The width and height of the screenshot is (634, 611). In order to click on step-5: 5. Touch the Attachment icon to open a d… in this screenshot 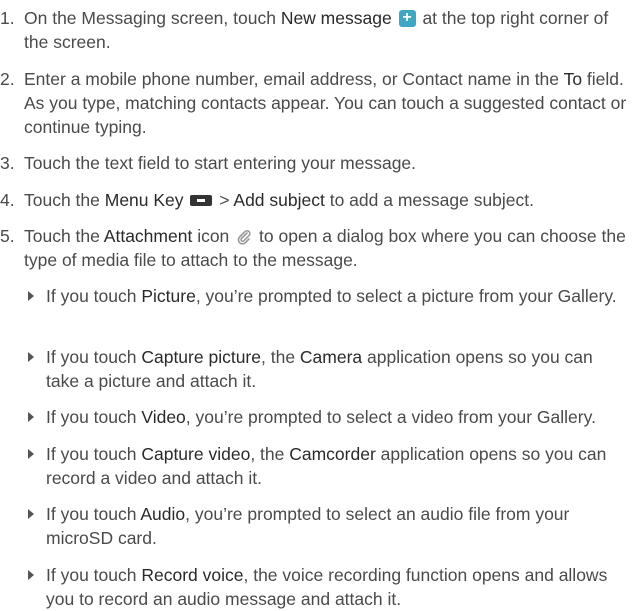, I will do `click(315, 248)`.